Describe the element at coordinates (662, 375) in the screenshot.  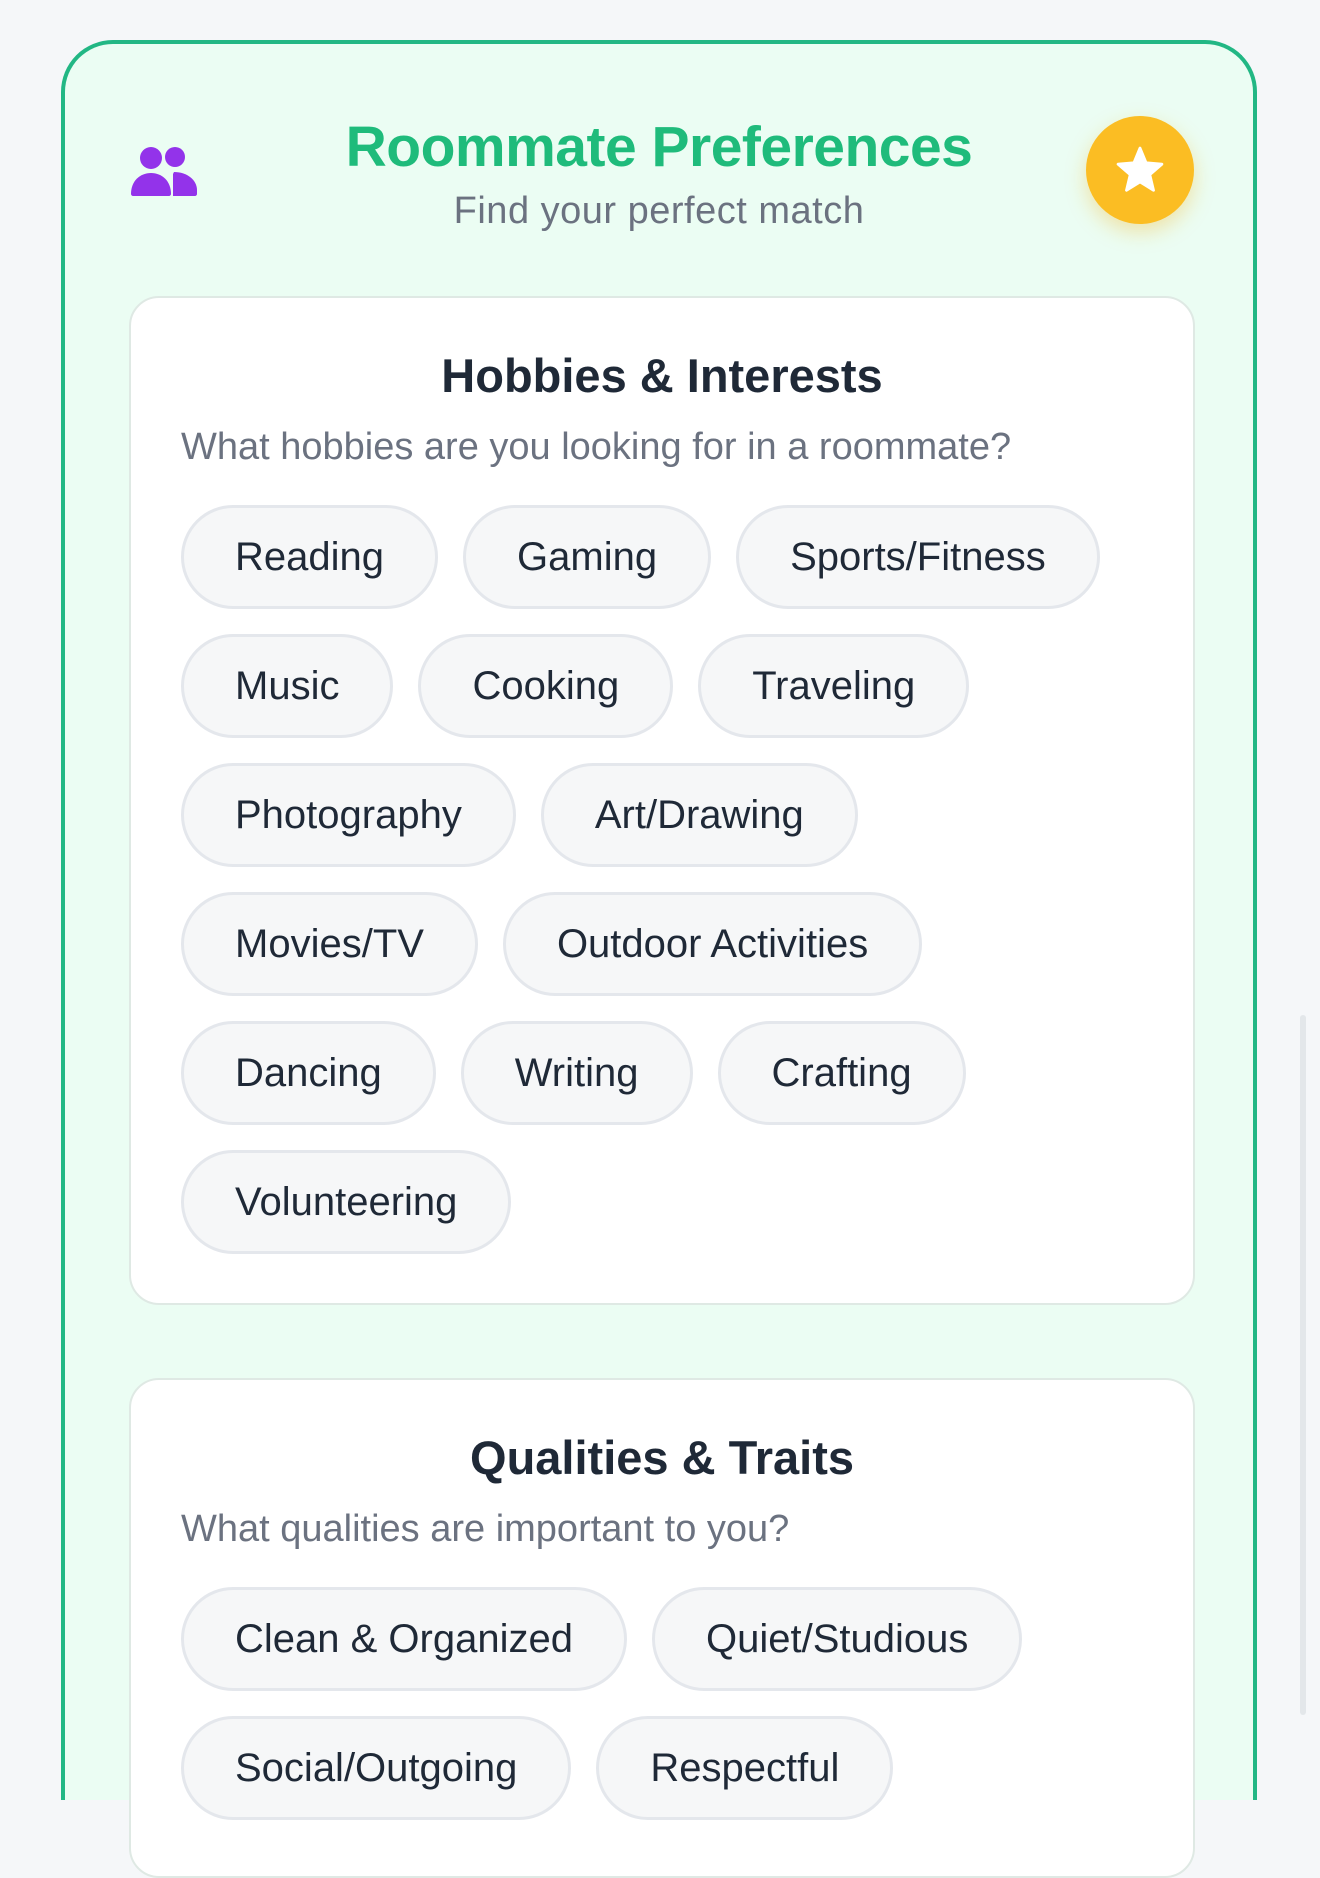
I see `hobbies-title: Hobbies & Interests` at that location.